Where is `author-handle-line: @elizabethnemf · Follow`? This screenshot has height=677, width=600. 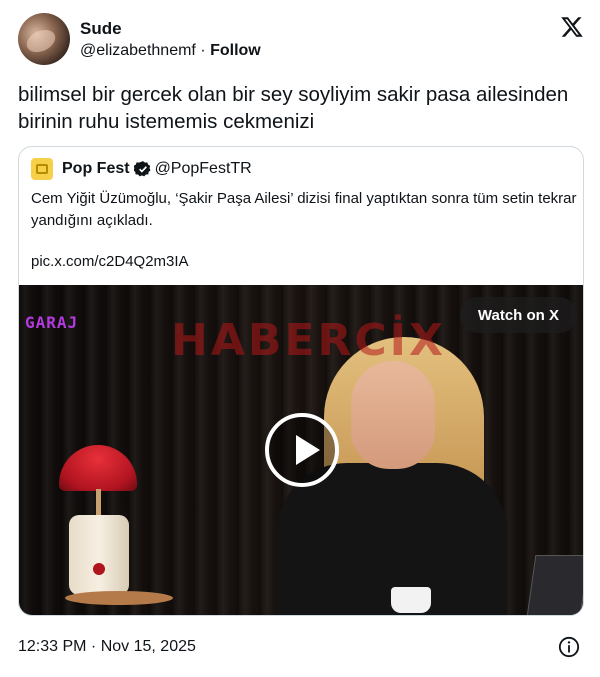 author-handle-line: @elizabethnemf · Follow is located at coordinates (170, 51).